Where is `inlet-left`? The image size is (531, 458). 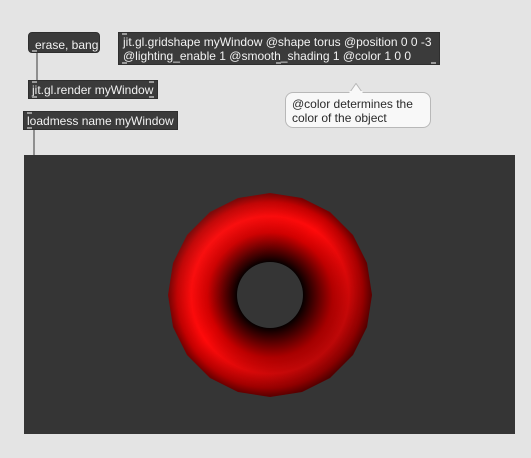 inlet-left is located at coordinates (34, 82).